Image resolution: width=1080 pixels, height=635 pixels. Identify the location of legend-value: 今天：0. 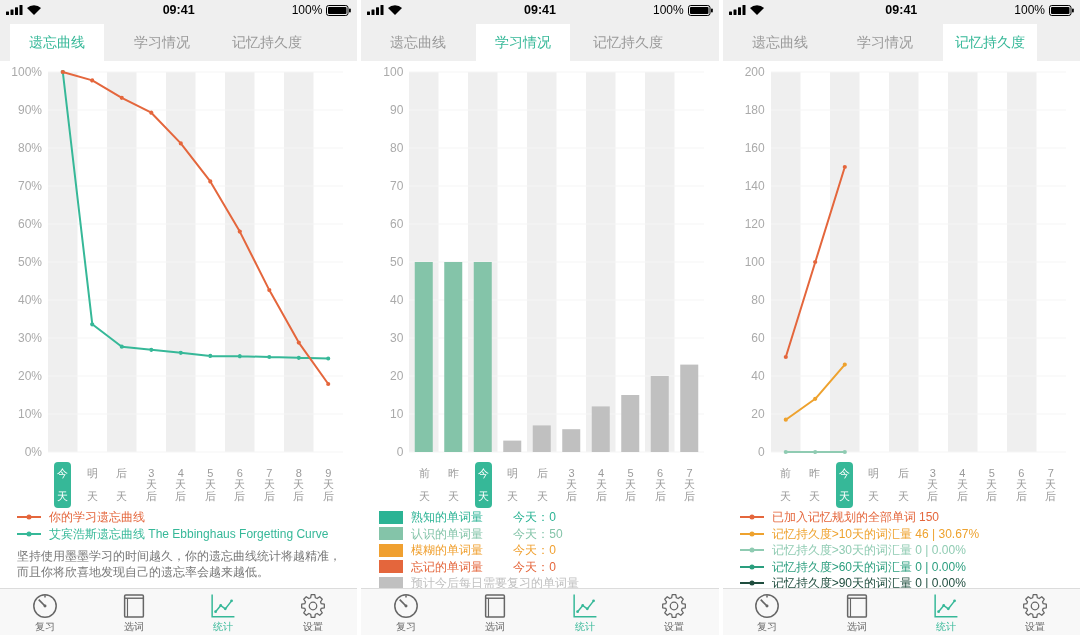
(534, 517).